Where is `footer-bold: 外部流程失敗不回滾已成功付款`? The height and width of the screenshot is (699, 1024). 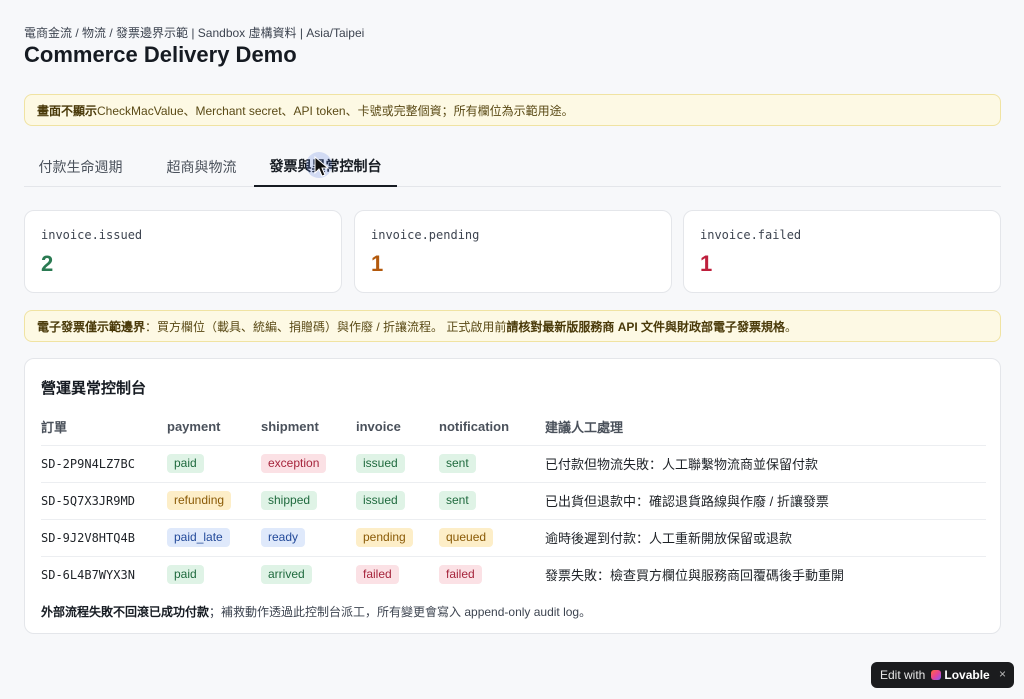
footer-bold: 外部流程失敗不回滾已成功付款 is located at coordinates (125, 612).